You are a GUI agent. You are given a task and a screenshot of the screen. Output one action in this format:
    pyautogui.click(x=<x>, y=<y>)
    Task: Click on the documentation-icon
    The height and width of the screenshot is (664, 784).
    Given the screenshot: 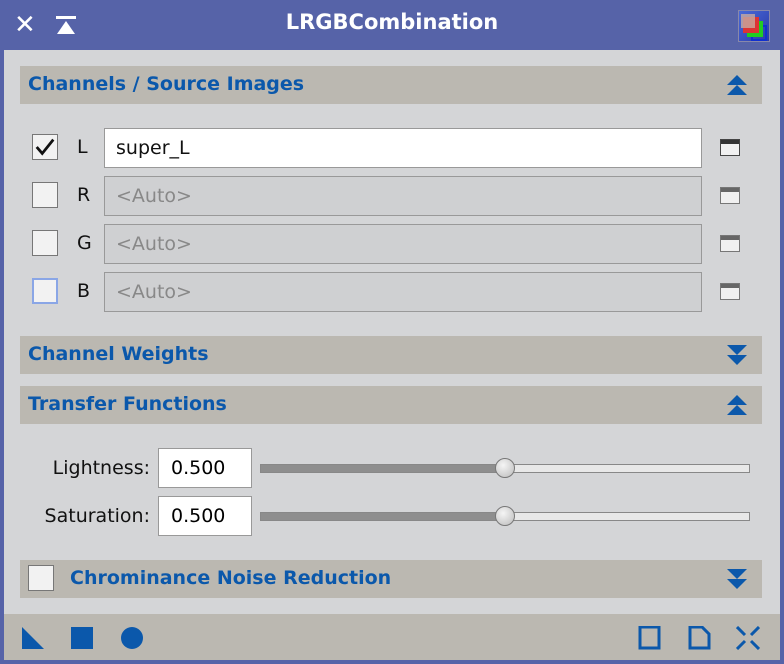 What is the action you would take?
    pyautogui.click(x=700, y=638)
    